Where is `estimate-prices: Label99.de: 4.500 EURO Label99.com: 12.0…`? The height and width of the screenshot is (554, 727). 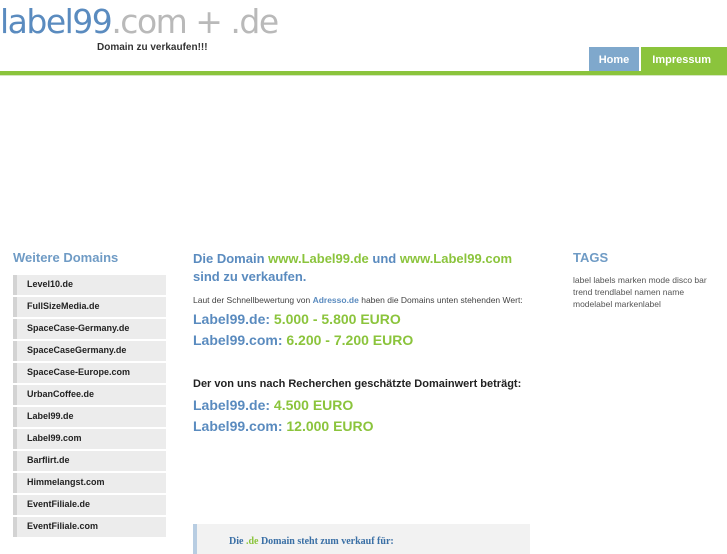 estimate-prices: Label99.de: 4.500 EURO Label99.com: 12.0… is located at coordinates (363, 416).